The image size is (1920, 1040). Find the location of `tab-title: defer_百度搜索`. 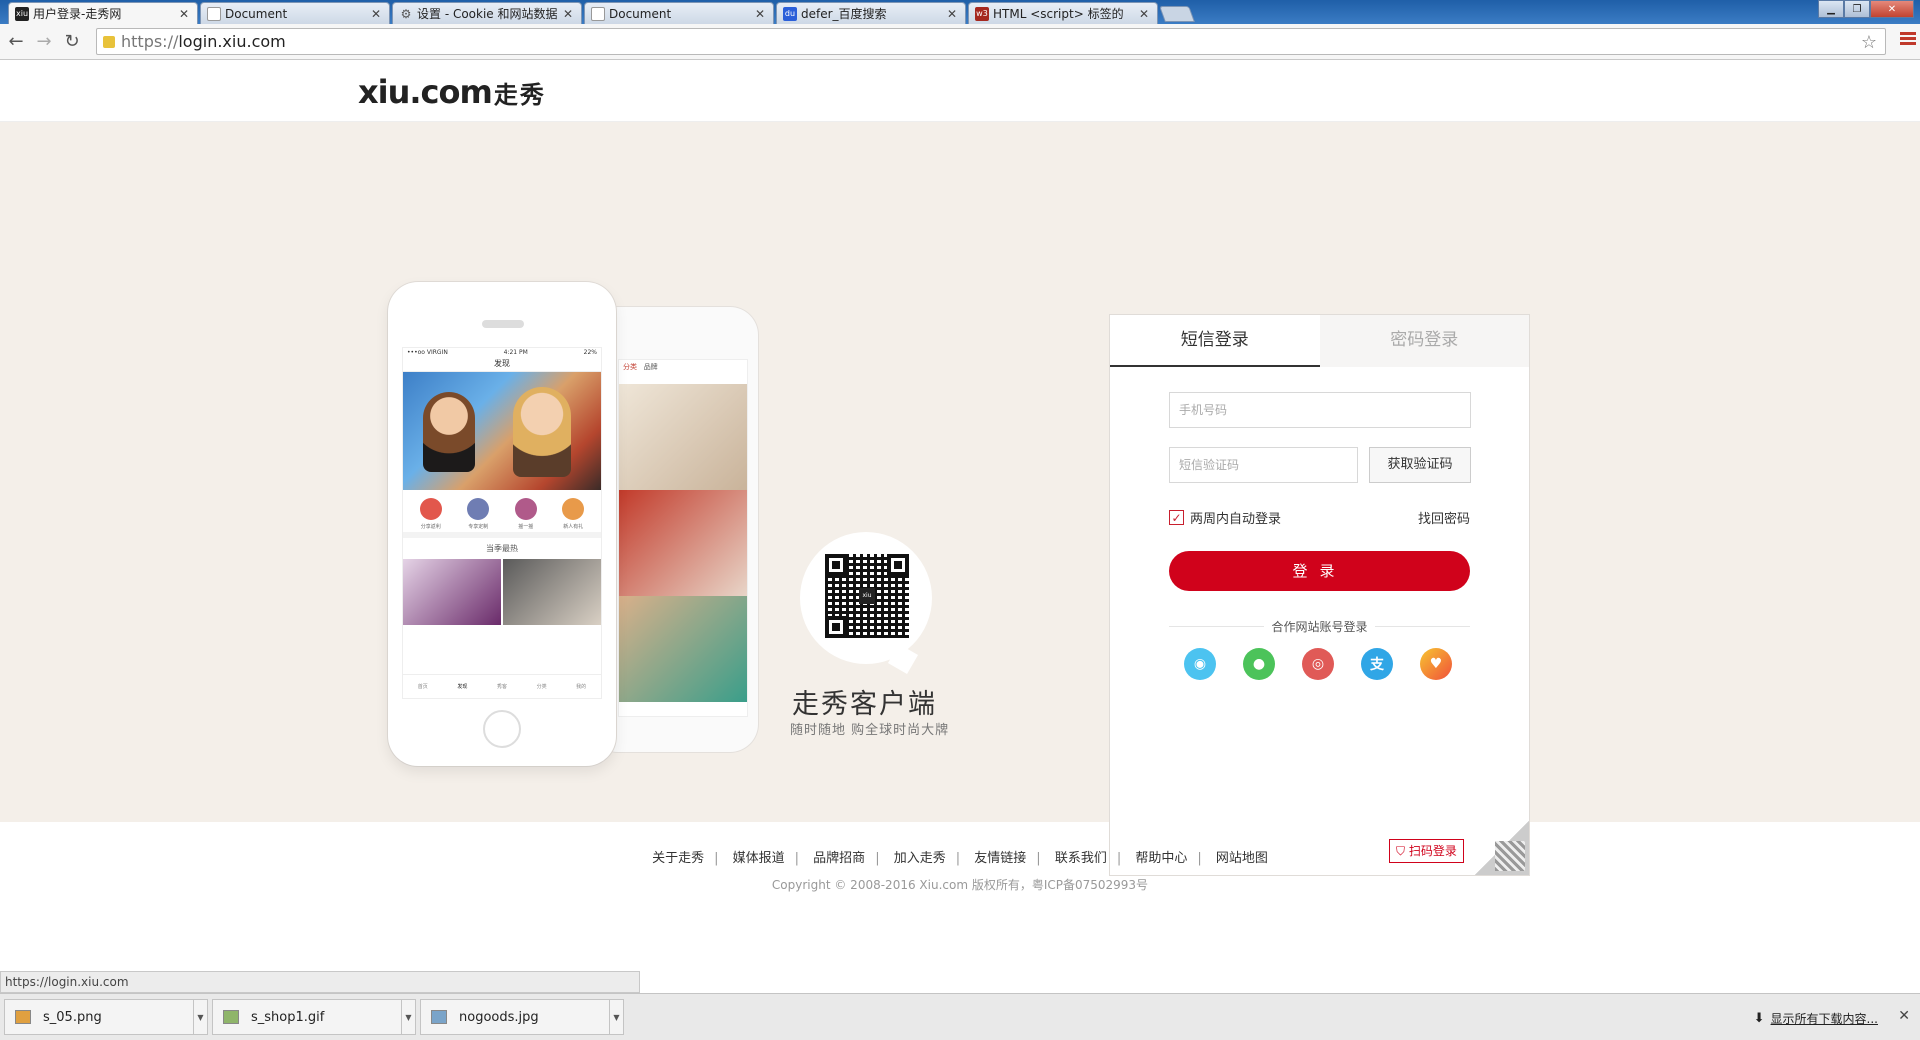

tab-title: defer_百度搜索 is located at coordinates (844, 14).